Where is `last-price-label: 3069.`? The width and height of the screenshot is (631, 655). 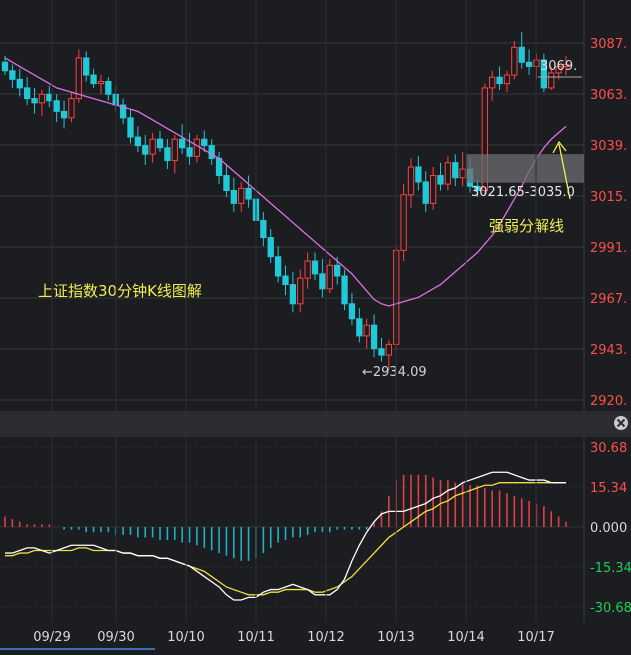
last-price-label: 3069. is located at coordinates (558, 66).